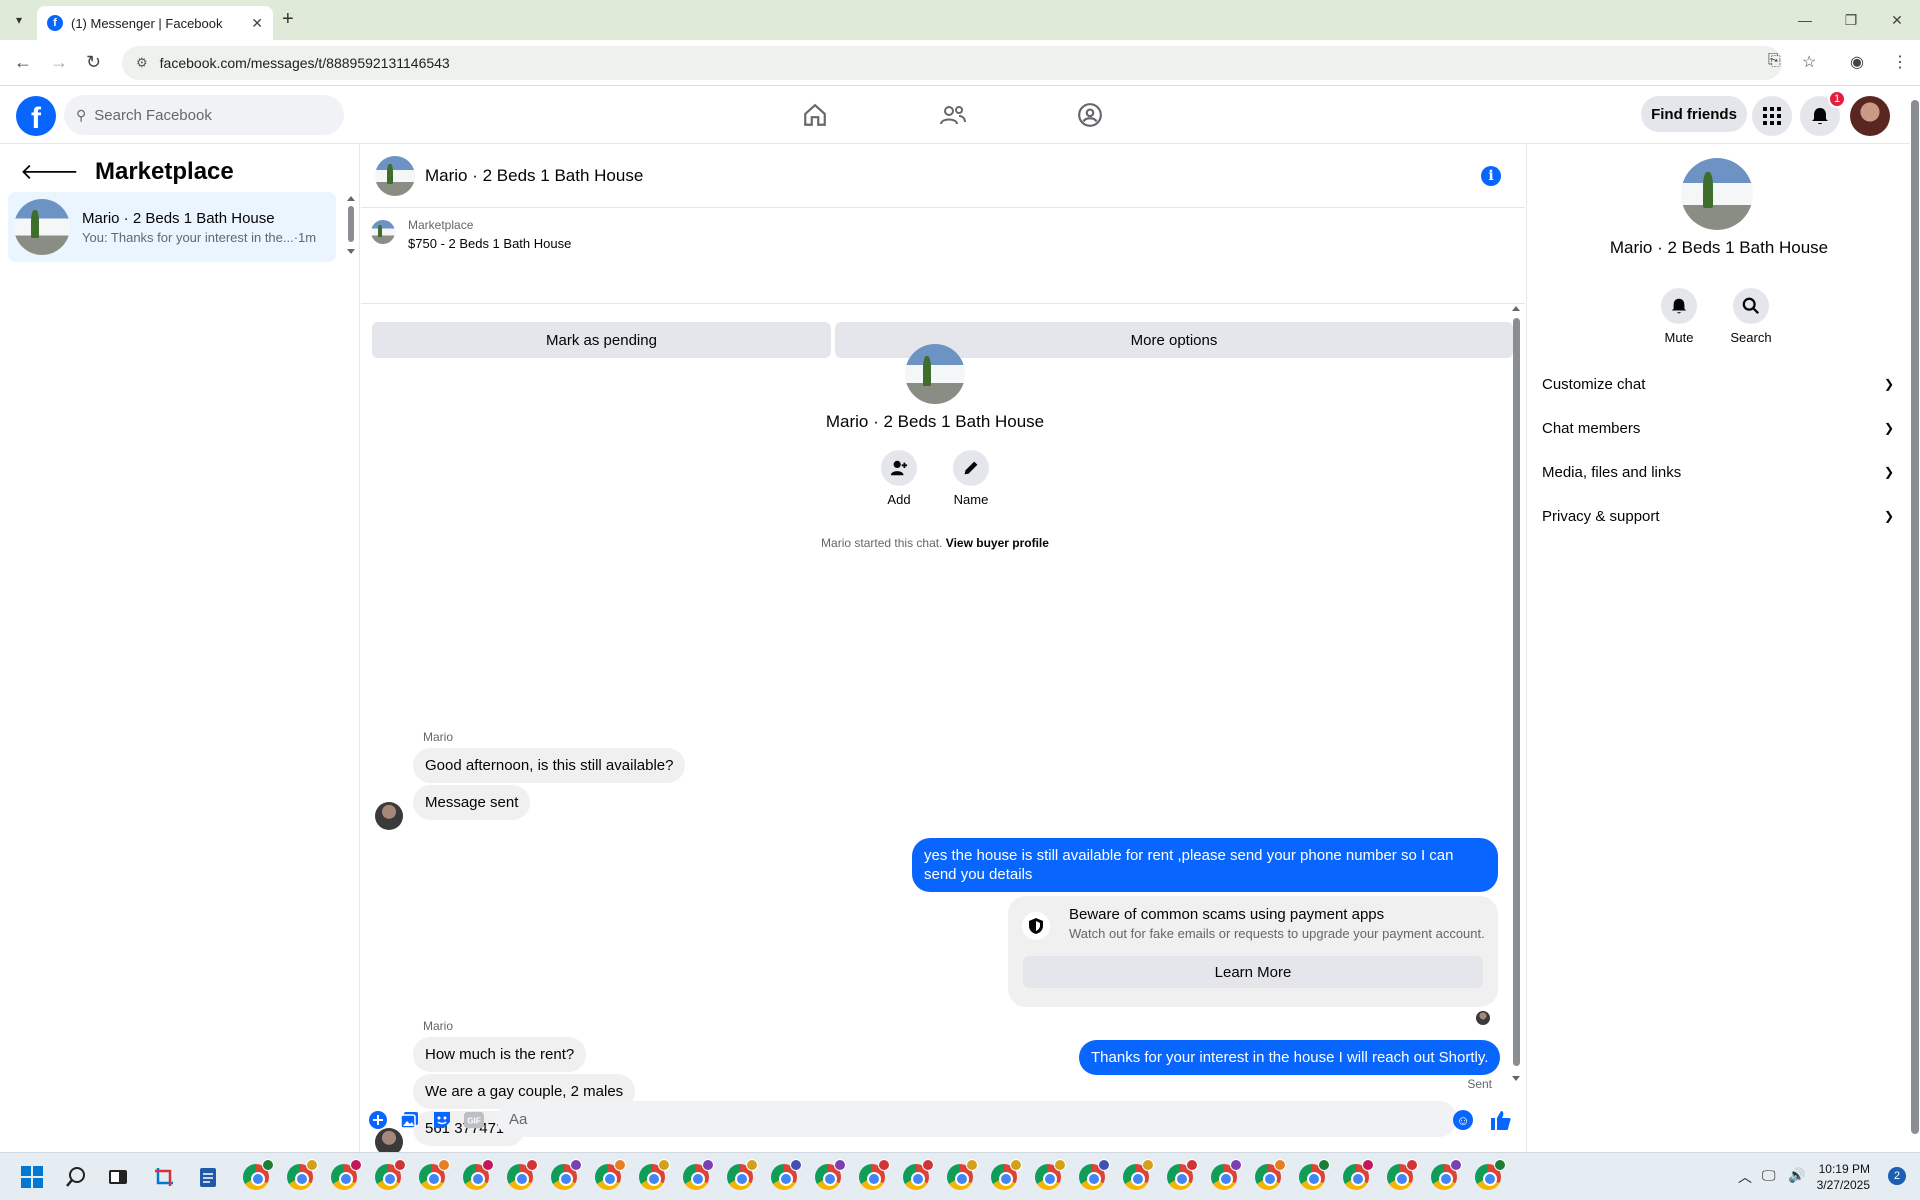 This screenshot has height=1200, width=1920. Describe the element at coordinates (953, 115) in the screenshot. I see `friends-icon` at that location.